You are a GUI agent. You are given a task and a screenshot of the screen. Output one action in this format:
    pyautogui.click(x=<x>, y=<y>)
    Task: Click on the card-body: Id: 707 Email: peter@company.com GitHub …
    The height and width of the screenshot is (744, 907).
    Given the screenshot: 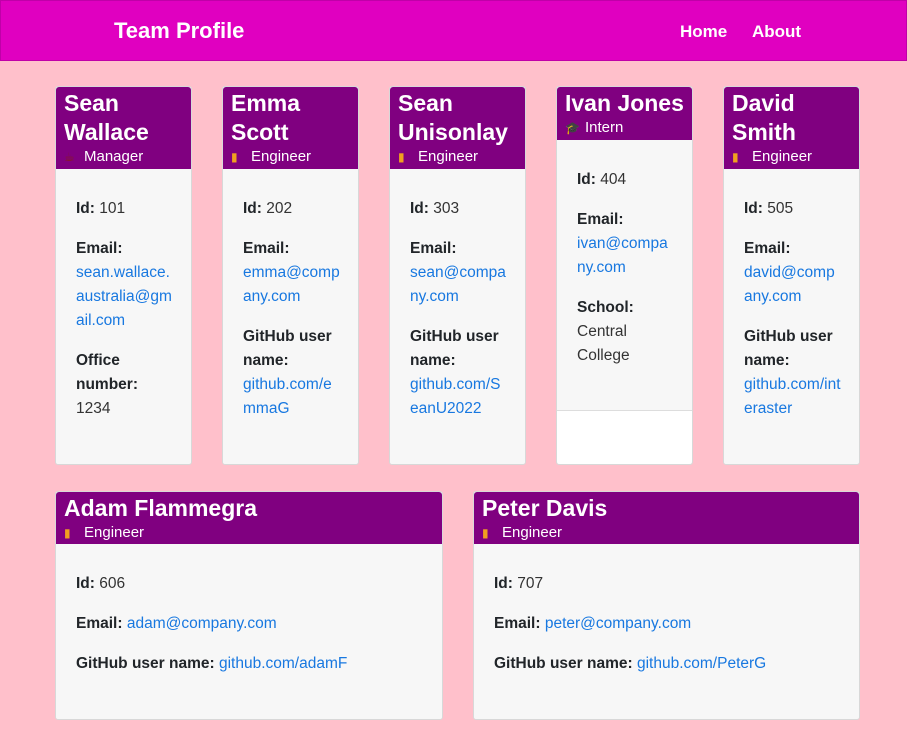 What is the action you would take?
    pyautogui.click(x=666, y=610)
    